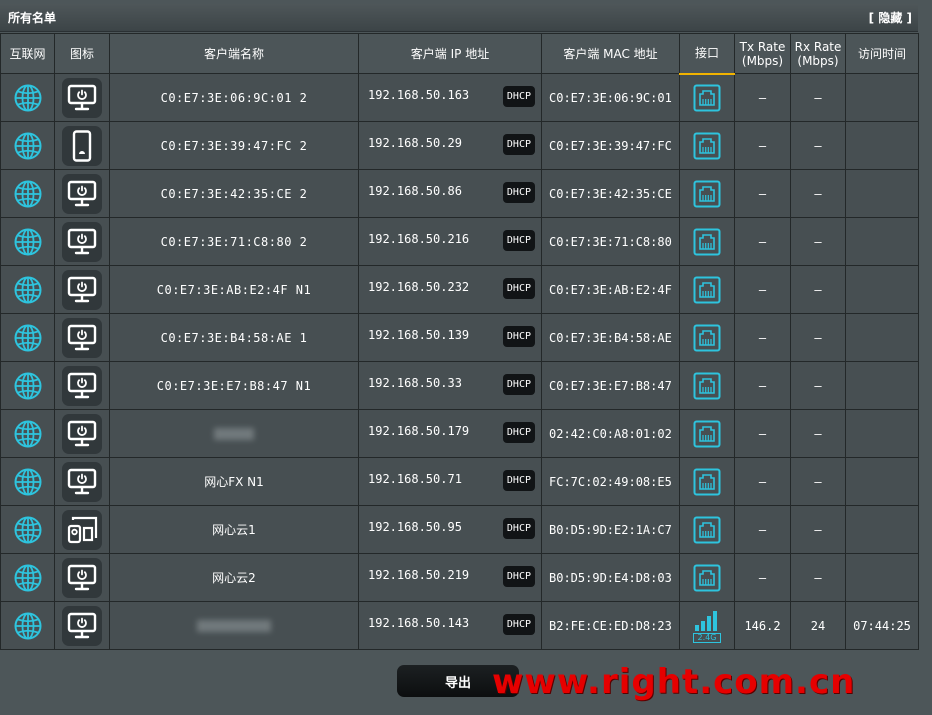  Describe the element at coordinates (234, 241) in the screenshot. I see `client-name-cell: C0:E7:3E:71:C8:80 2` at that location.